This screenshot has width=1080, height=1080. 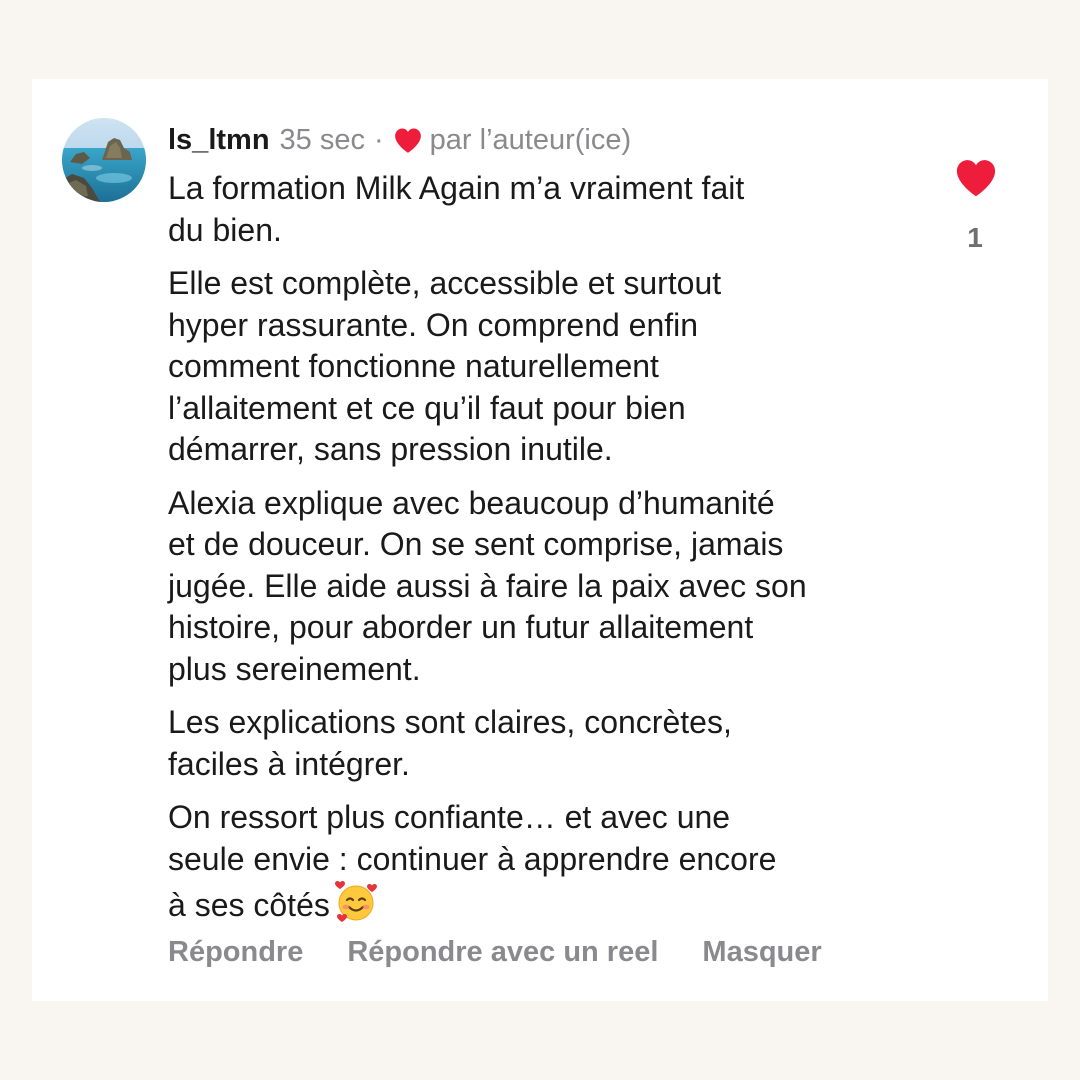 I want to click on comment-header: ls_ltmn 35 sec · par l’auteur(ice), so click(x=399, y=140).